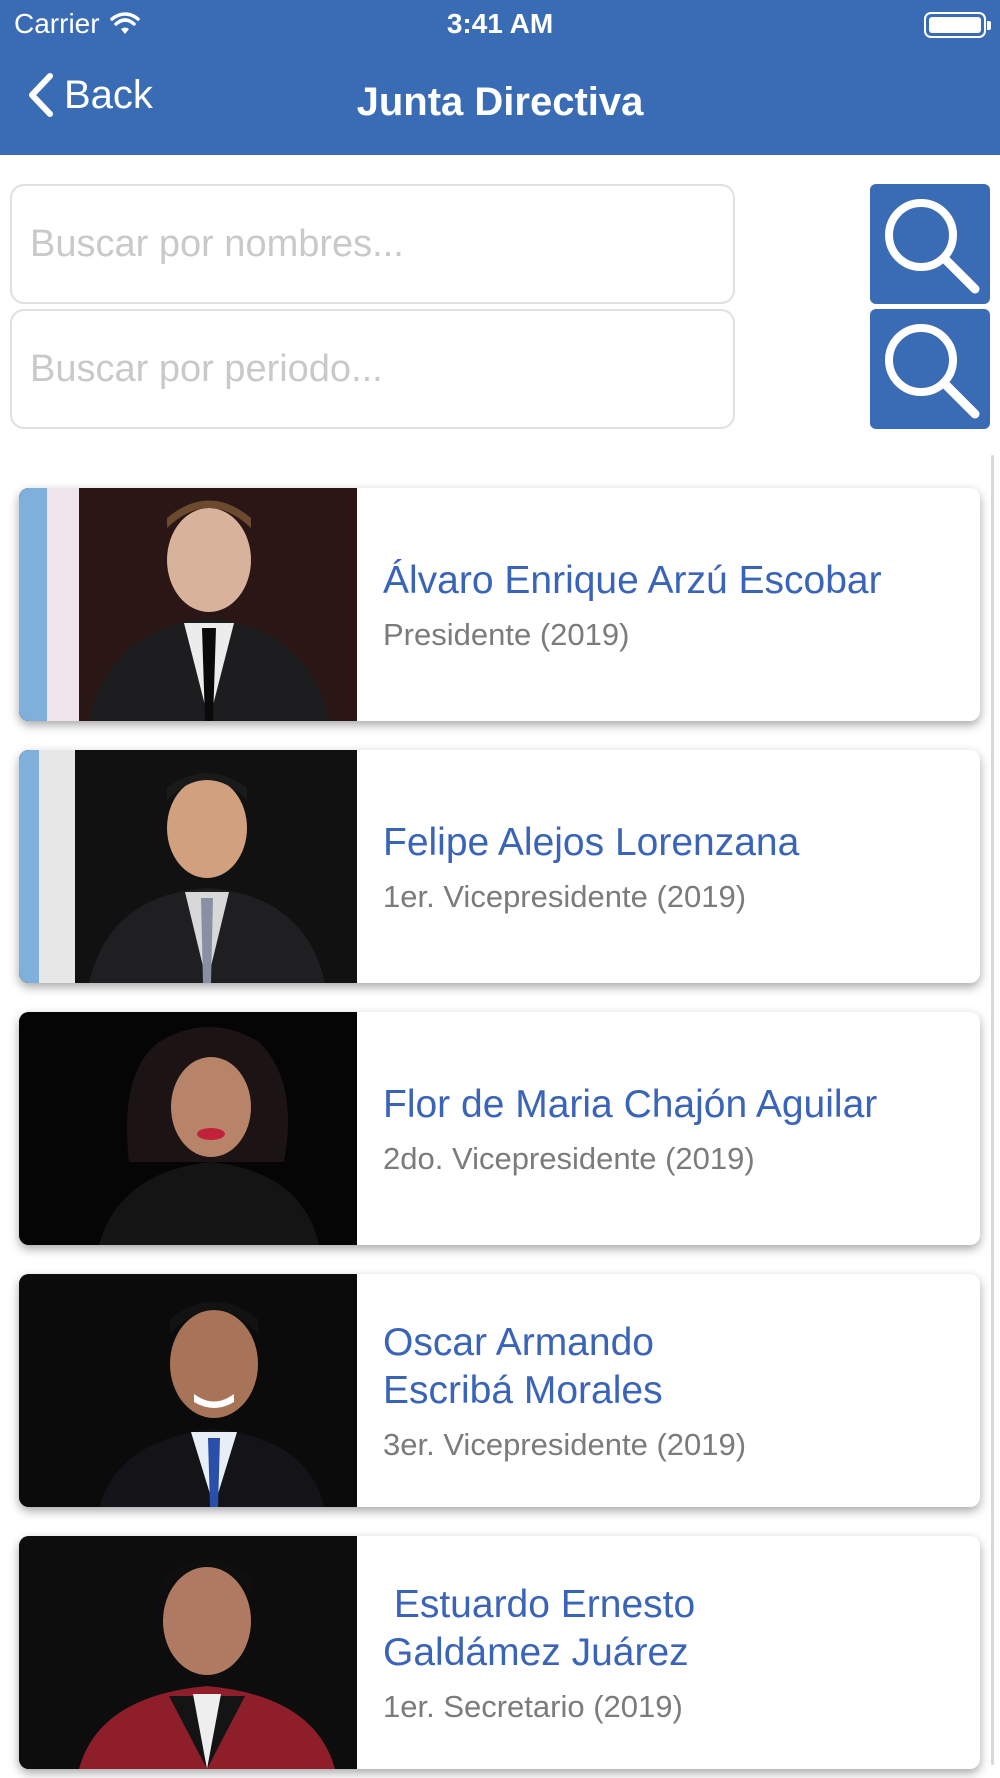 This screenshot has height=1778, width=1000. I want to click on member-role: 1er. Vicepresidente (2019), so click(565, 896).